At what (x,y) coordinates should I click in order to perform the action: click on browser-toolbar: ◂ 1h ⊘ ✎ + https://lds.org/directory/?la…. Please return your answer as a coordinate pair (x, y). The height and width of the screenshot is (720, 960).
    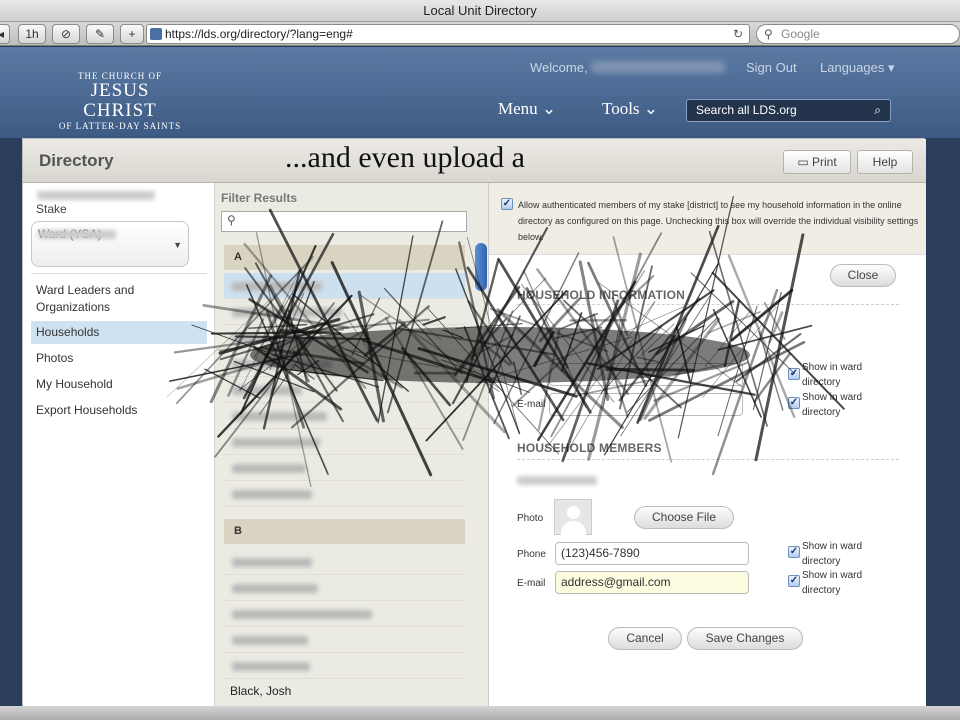
    Looking at the image, I should click on (480, 34).